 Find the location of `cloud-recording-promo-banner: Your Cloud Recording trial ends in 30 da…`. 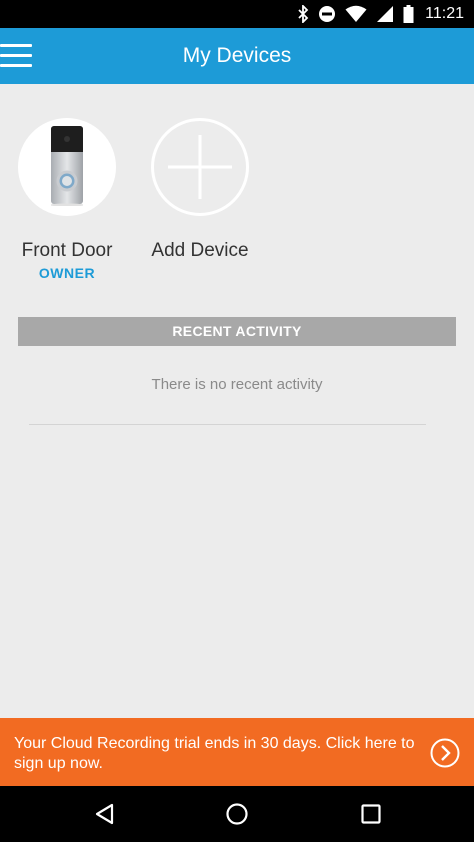

cloud-recording-promo-banner: Your Cloud Recording trial ends in 30 da… is located at coordinates (237, 752).